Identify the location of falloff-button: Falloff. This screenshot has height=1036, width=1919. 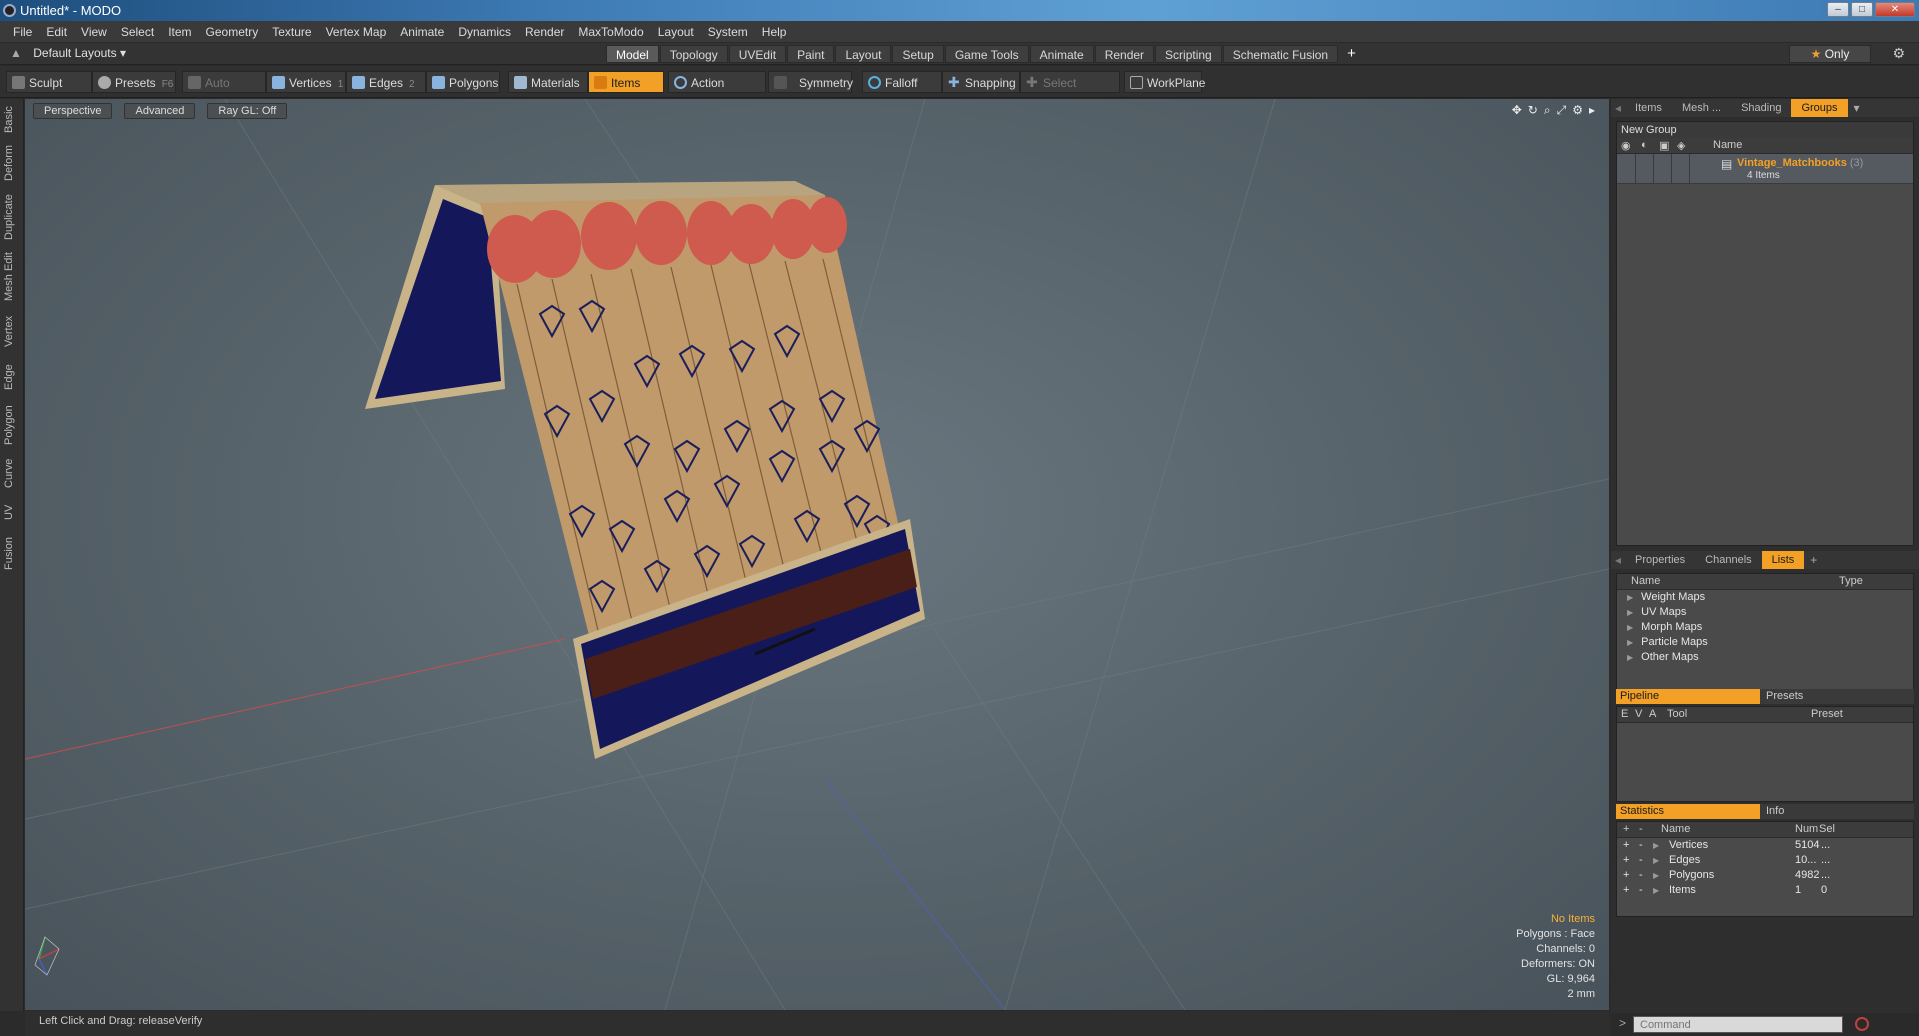
(902, 82).